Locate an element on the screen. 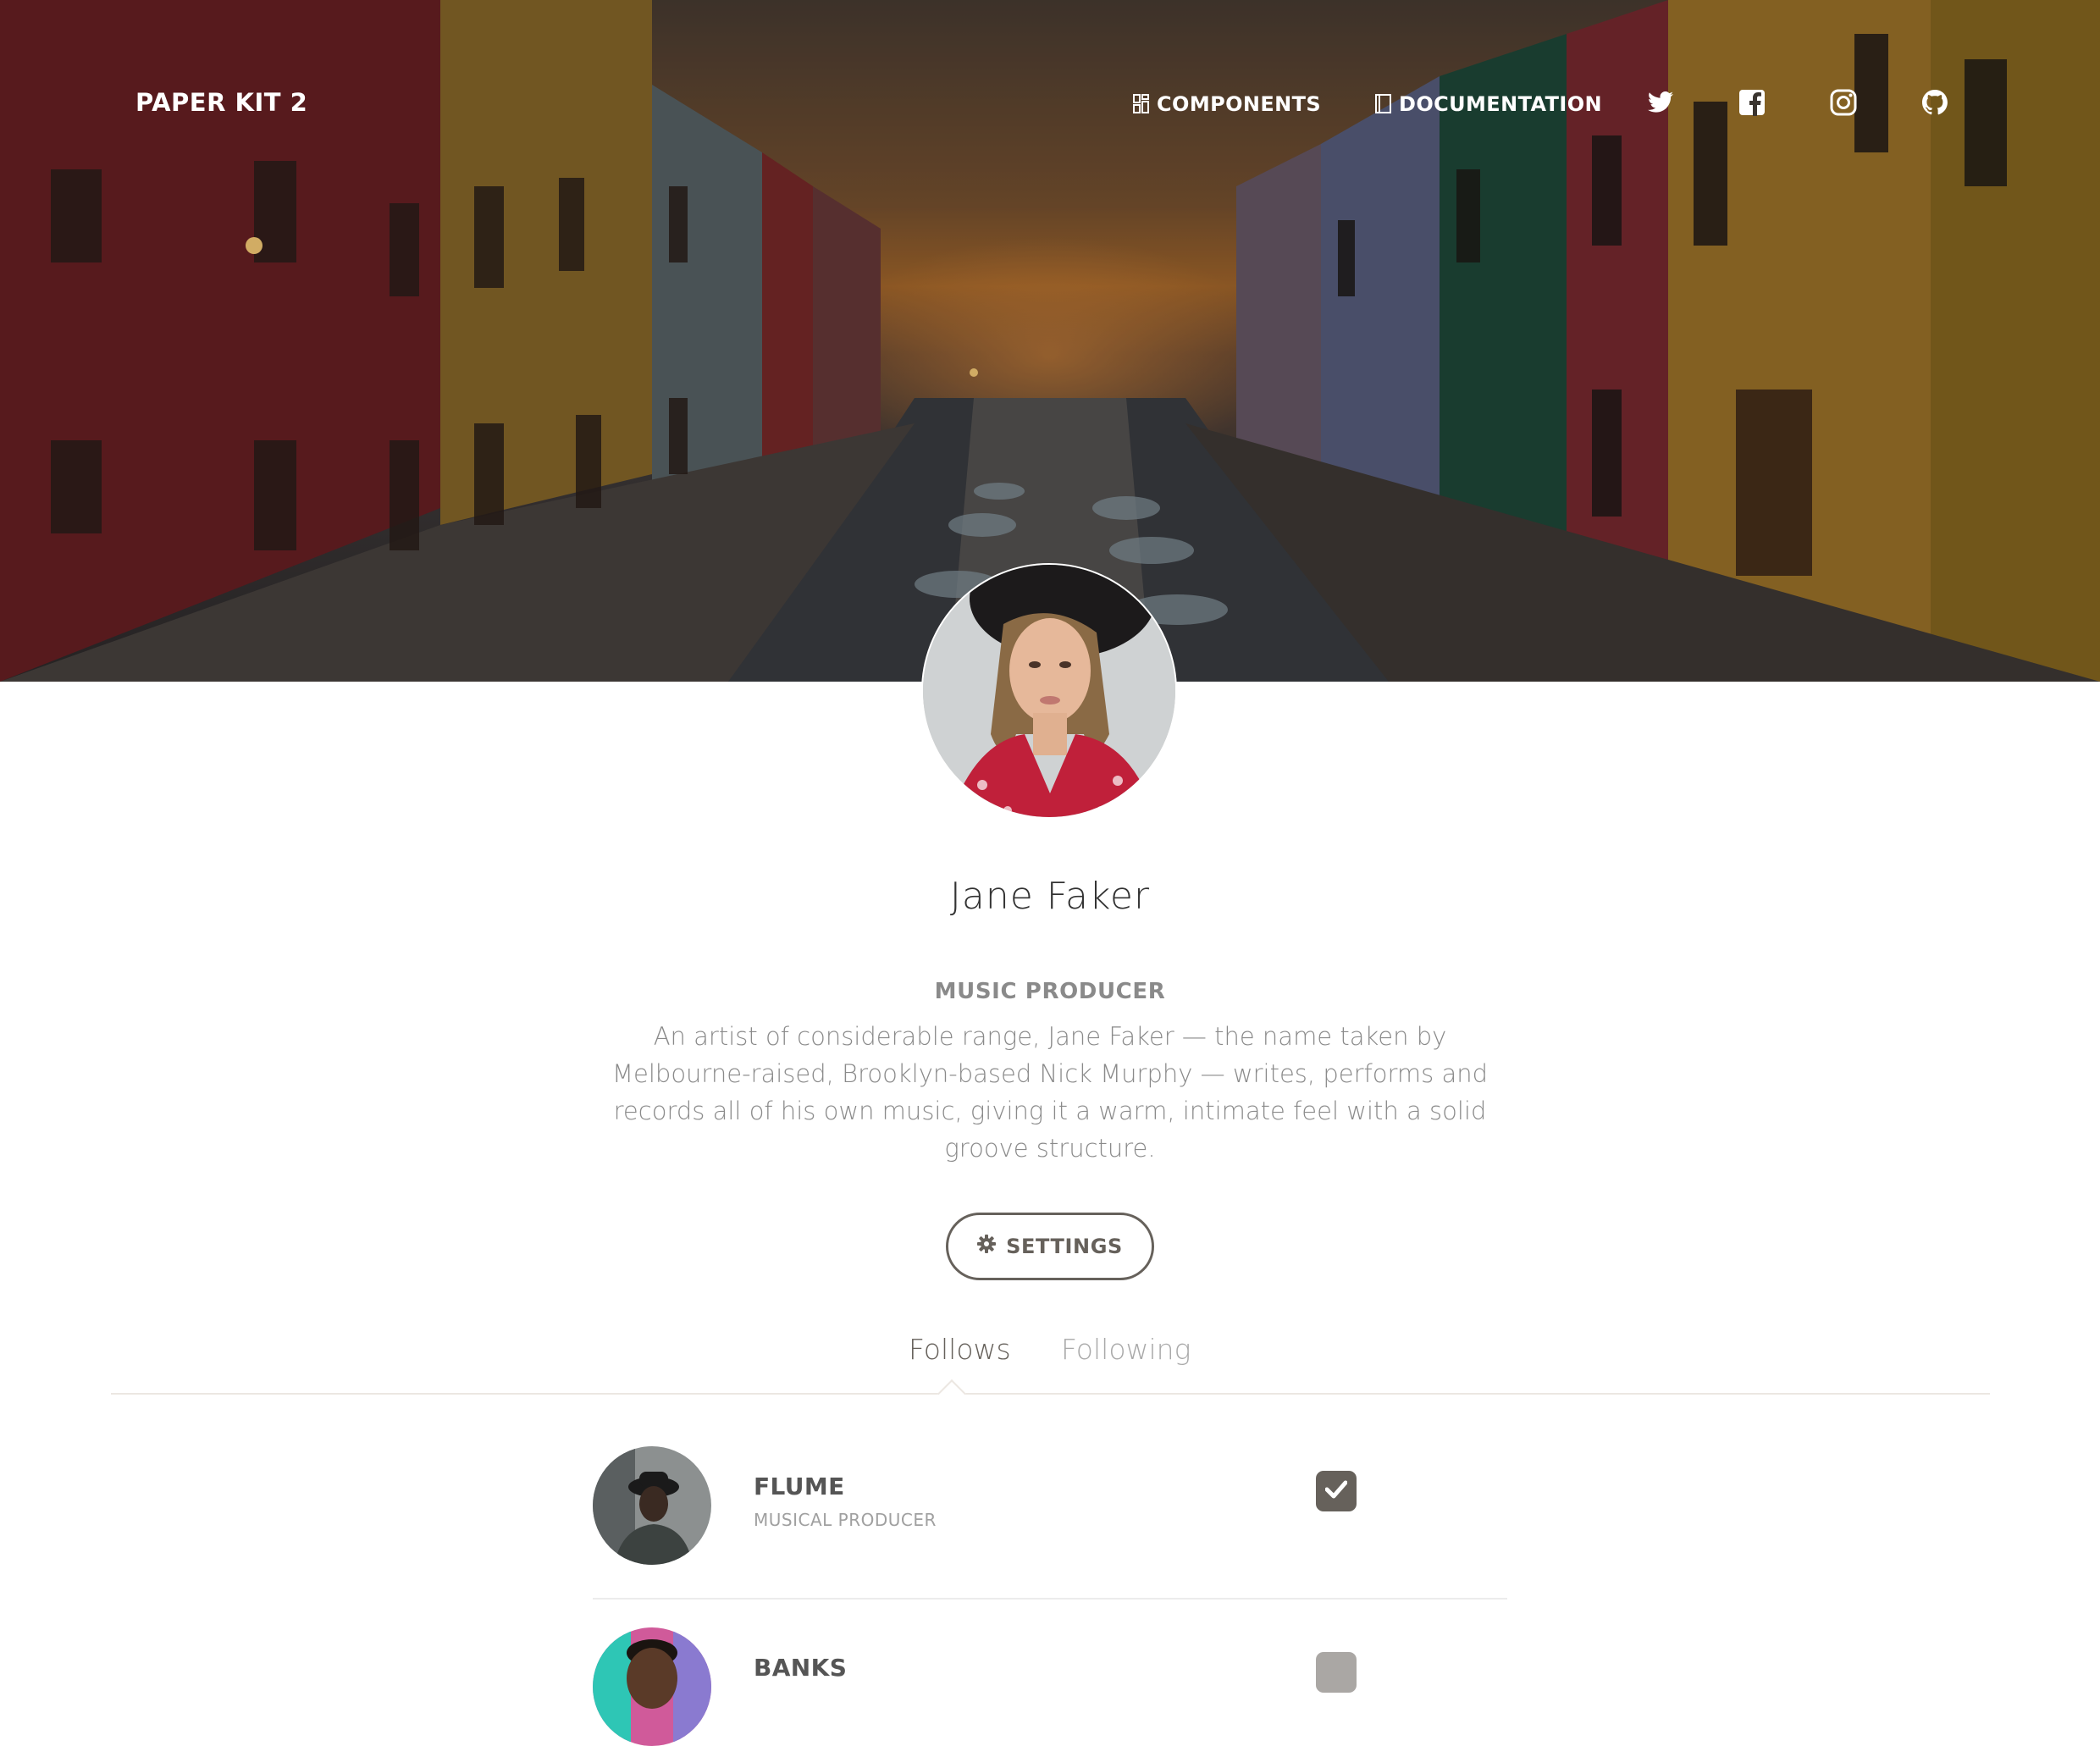 The width and height of the screenshot is (2100, 1746). follow-name: BANKS is located at coordinates (801, 1668).